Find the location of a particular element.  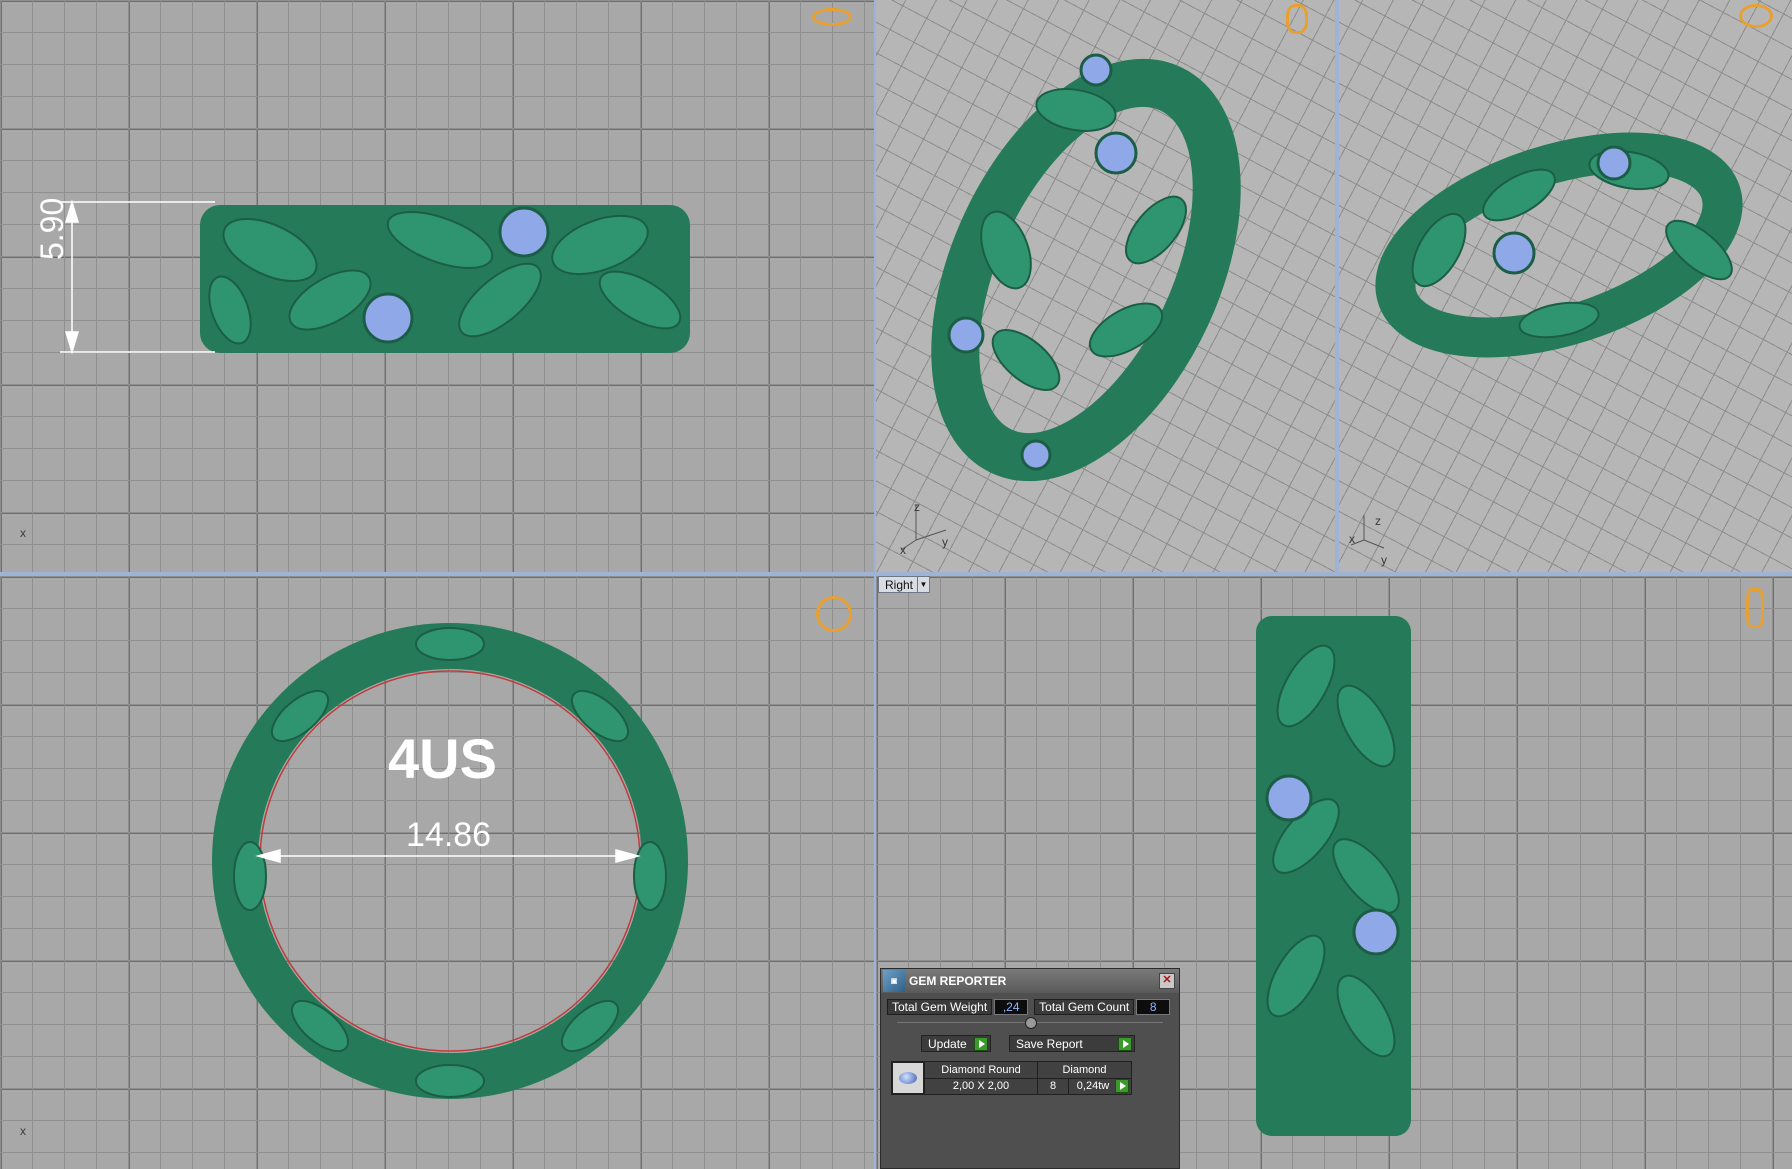

height-dimension-label: 5.90 is located at coordinates (52, 228).